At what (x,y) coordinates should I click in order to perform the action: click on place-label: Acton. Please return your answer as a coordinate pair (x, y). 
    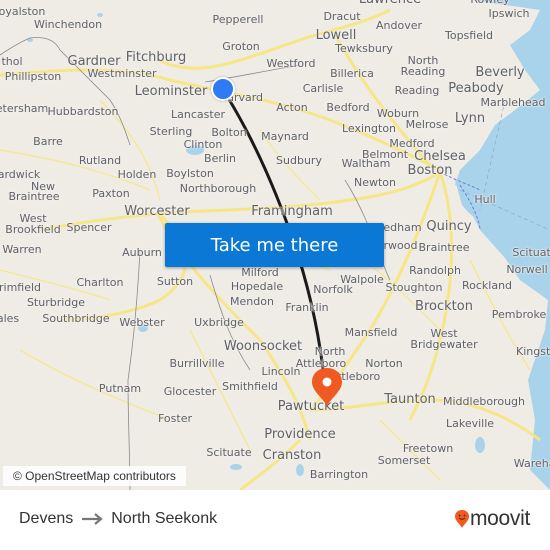
    Looking at the image, I should click on (292, 107).